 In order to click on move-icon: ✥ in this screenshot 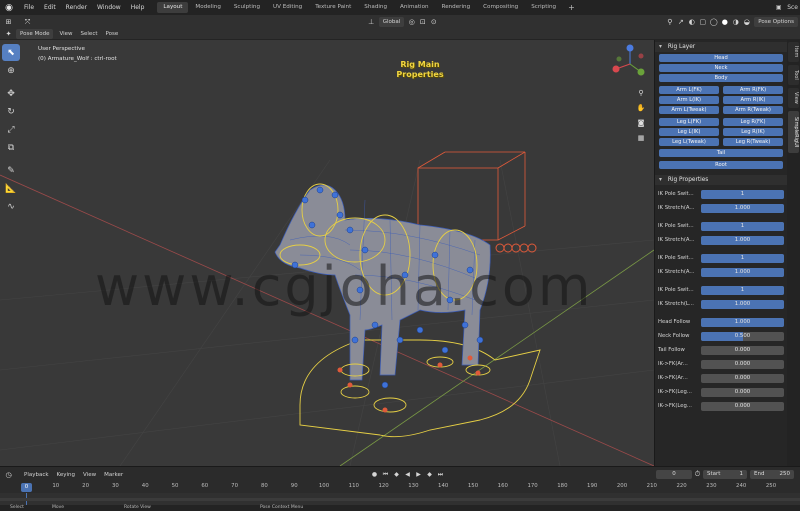, I will do `click(11, 93)`.